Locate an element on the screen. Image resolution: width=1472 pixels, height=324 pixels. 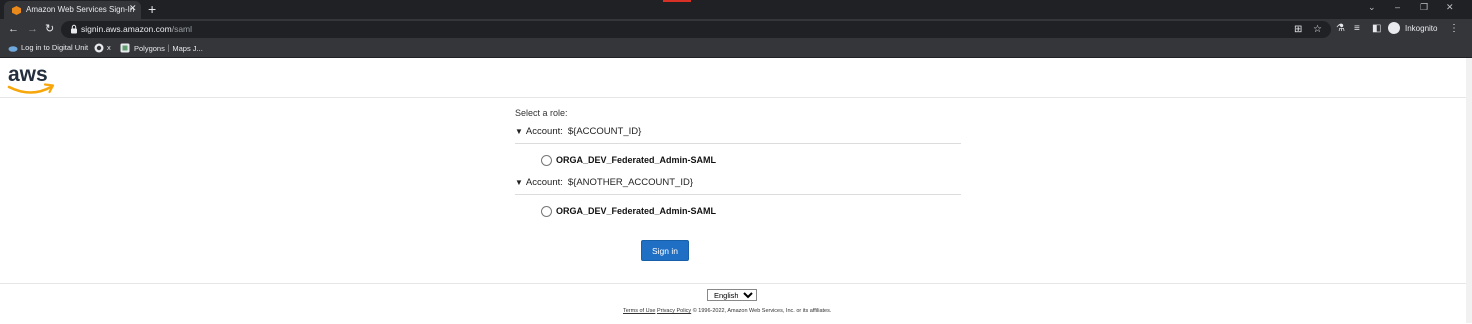
account-id: ${ANOTHER_ACCOUNT_ID} is located at coordinates (630, 182).